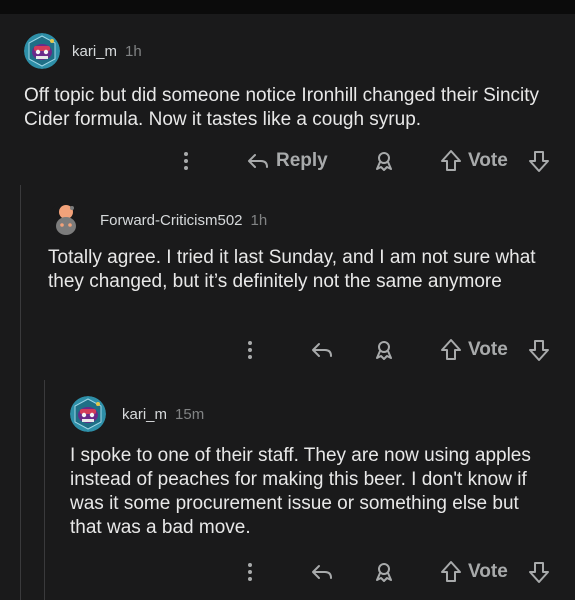 The height and width of the screenshot is (600, 575). I want to click on top-bar, so click(287, 7).